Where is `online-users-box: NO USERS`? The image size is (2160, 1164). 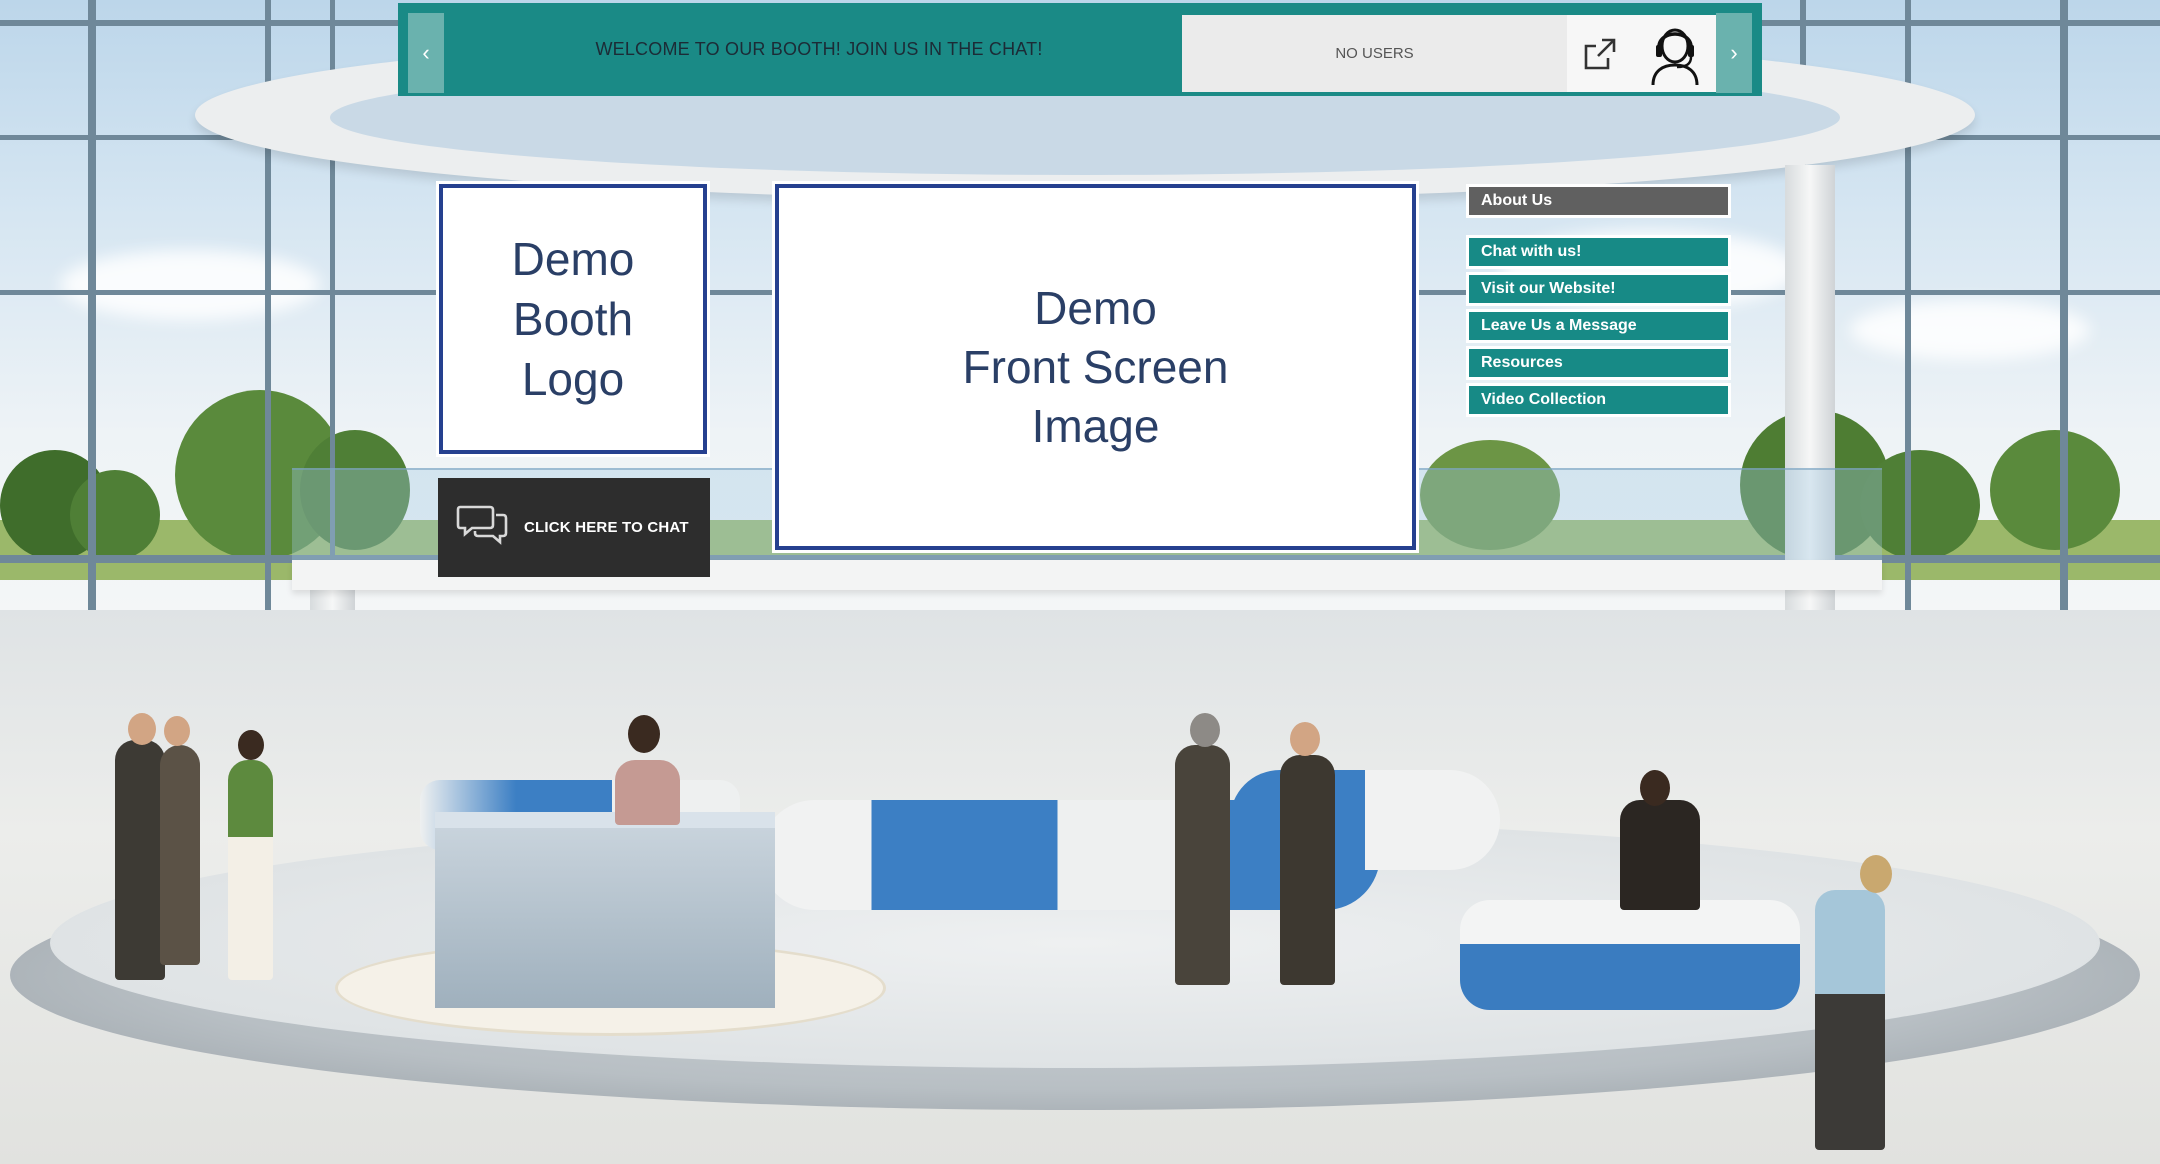
online-users-box: NO USERS is located at coordinates (1374, 53).